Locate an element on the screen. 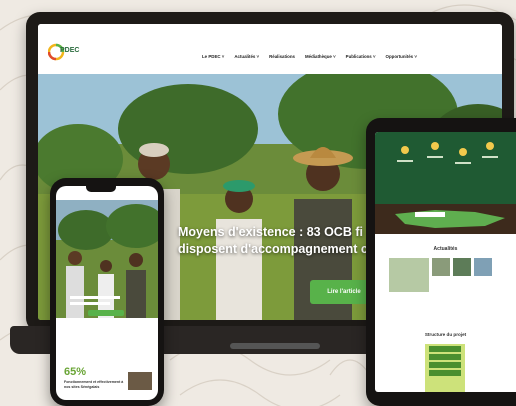  phone-notch is located at coordinates (101, 189).